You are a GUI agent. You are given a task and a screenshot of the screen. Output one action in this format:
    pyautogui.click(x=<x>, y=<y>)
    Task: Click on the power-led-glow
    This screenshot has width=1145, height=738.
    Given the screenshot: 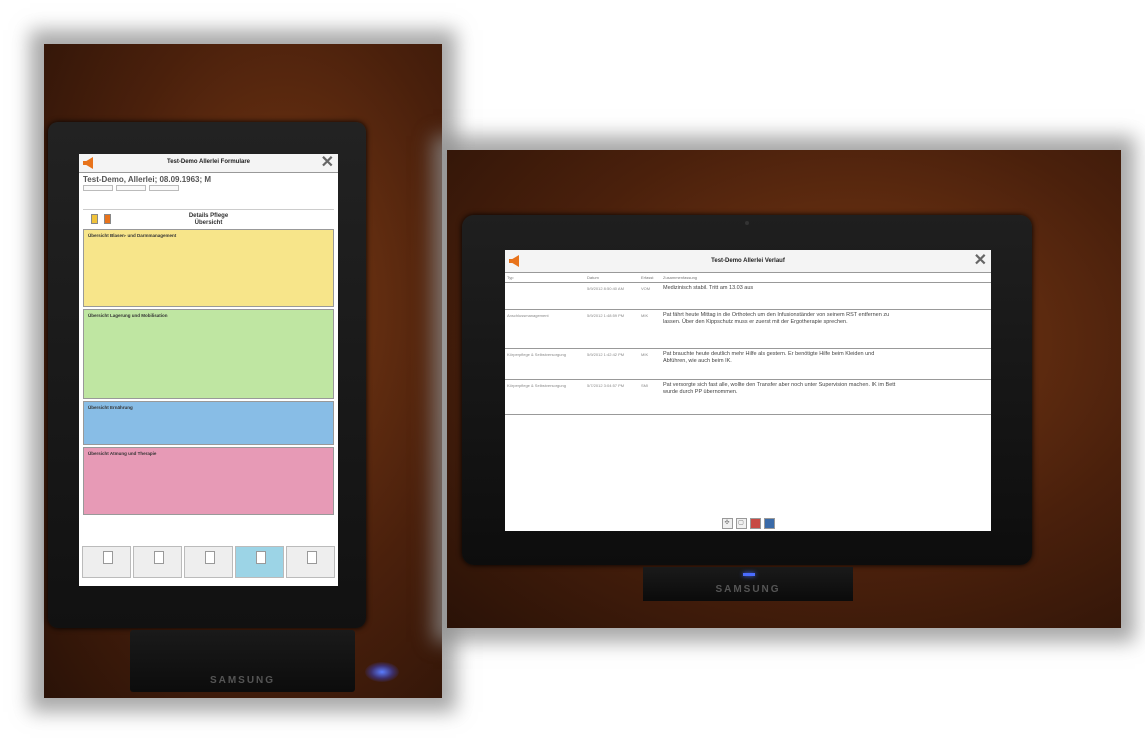 What is the action you would take?
    pyautogui.click(x=382, y=672)
    